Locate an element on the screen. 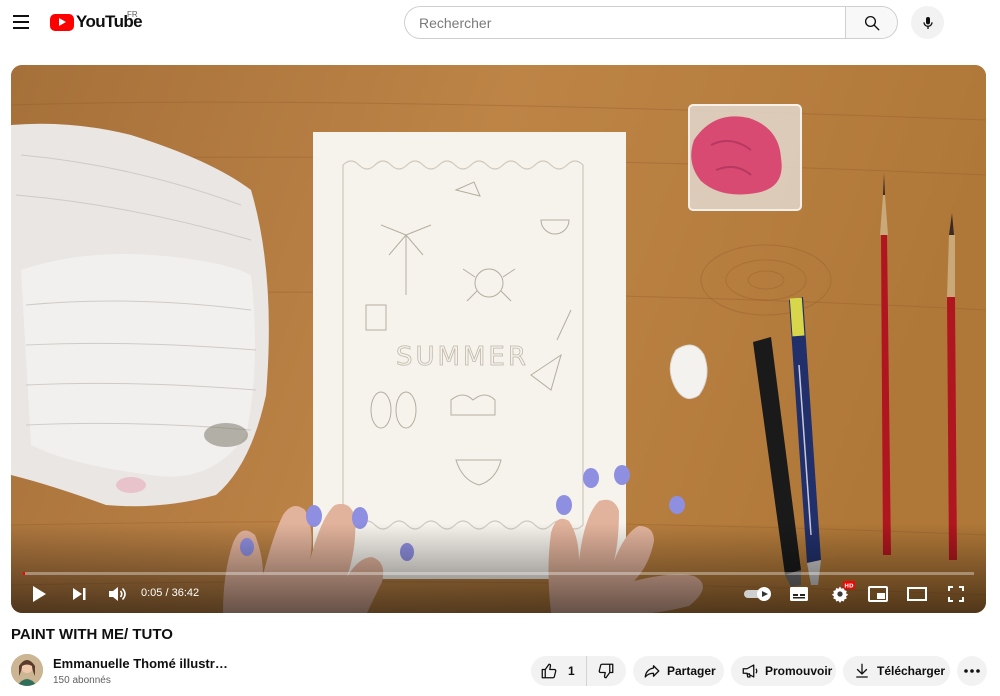 The width and height of the screenshot is (1000, 696). miniplayer-icon is located at coordinates (878, 594).